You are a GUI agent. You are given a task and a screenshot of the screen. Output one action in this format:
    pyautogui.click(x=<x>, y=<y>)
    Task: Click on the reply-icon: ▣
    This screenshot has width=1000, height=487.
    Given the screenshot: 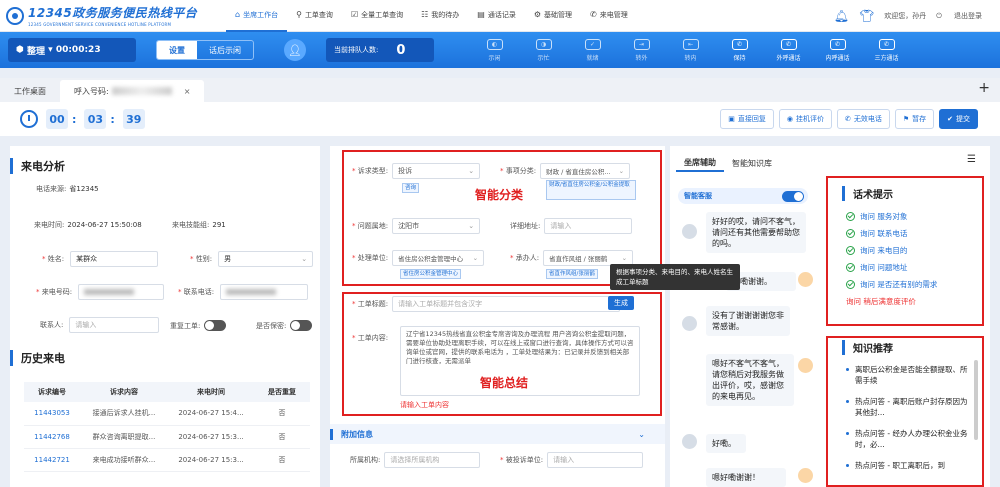 What is the action you would take?
    pyautogui.click(x=731, y=119)
    